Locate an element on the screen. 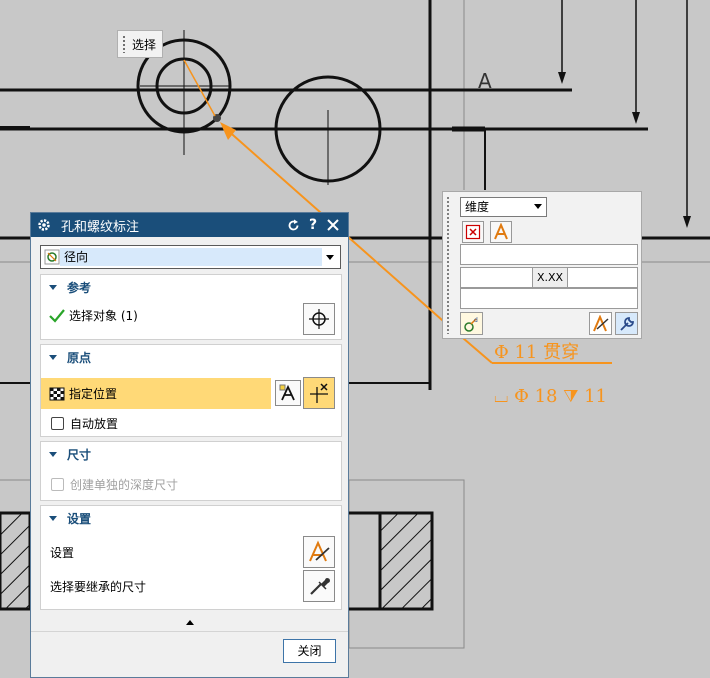  radial-type-icon is located at coordinates (52, 257).